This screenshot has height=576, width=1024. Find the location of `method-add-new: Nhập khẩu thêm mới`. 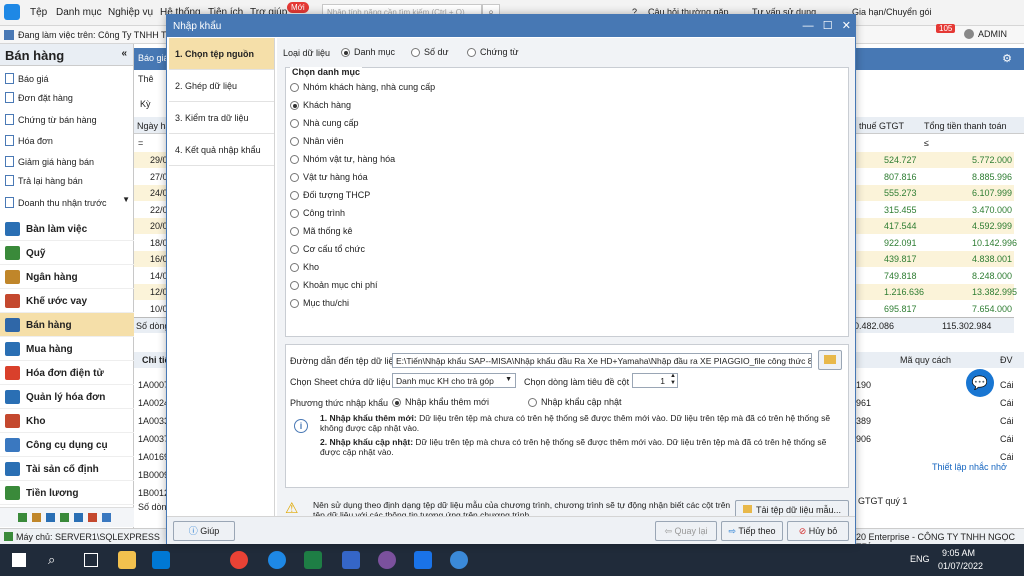

method-add-new: Nhập khẩu thêm mới is located at coordinates (440, 402).